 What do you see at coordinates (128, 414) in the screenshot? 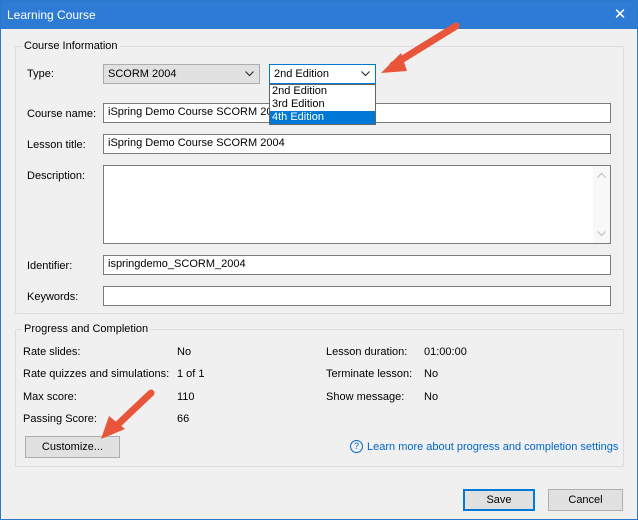
I see `annotation-arrow-customize` at bounding box center [128, 414].